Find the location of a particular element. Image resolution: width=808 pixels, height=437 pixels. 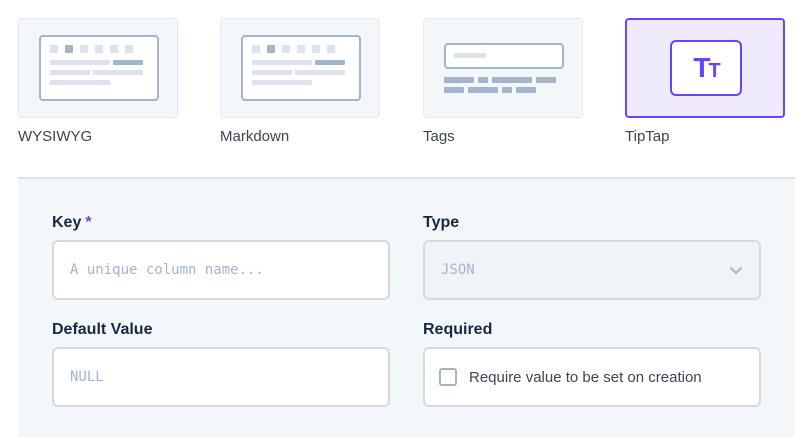

required-checkbox-field: Require value to be set on creation is located at coordinates (592, 377).